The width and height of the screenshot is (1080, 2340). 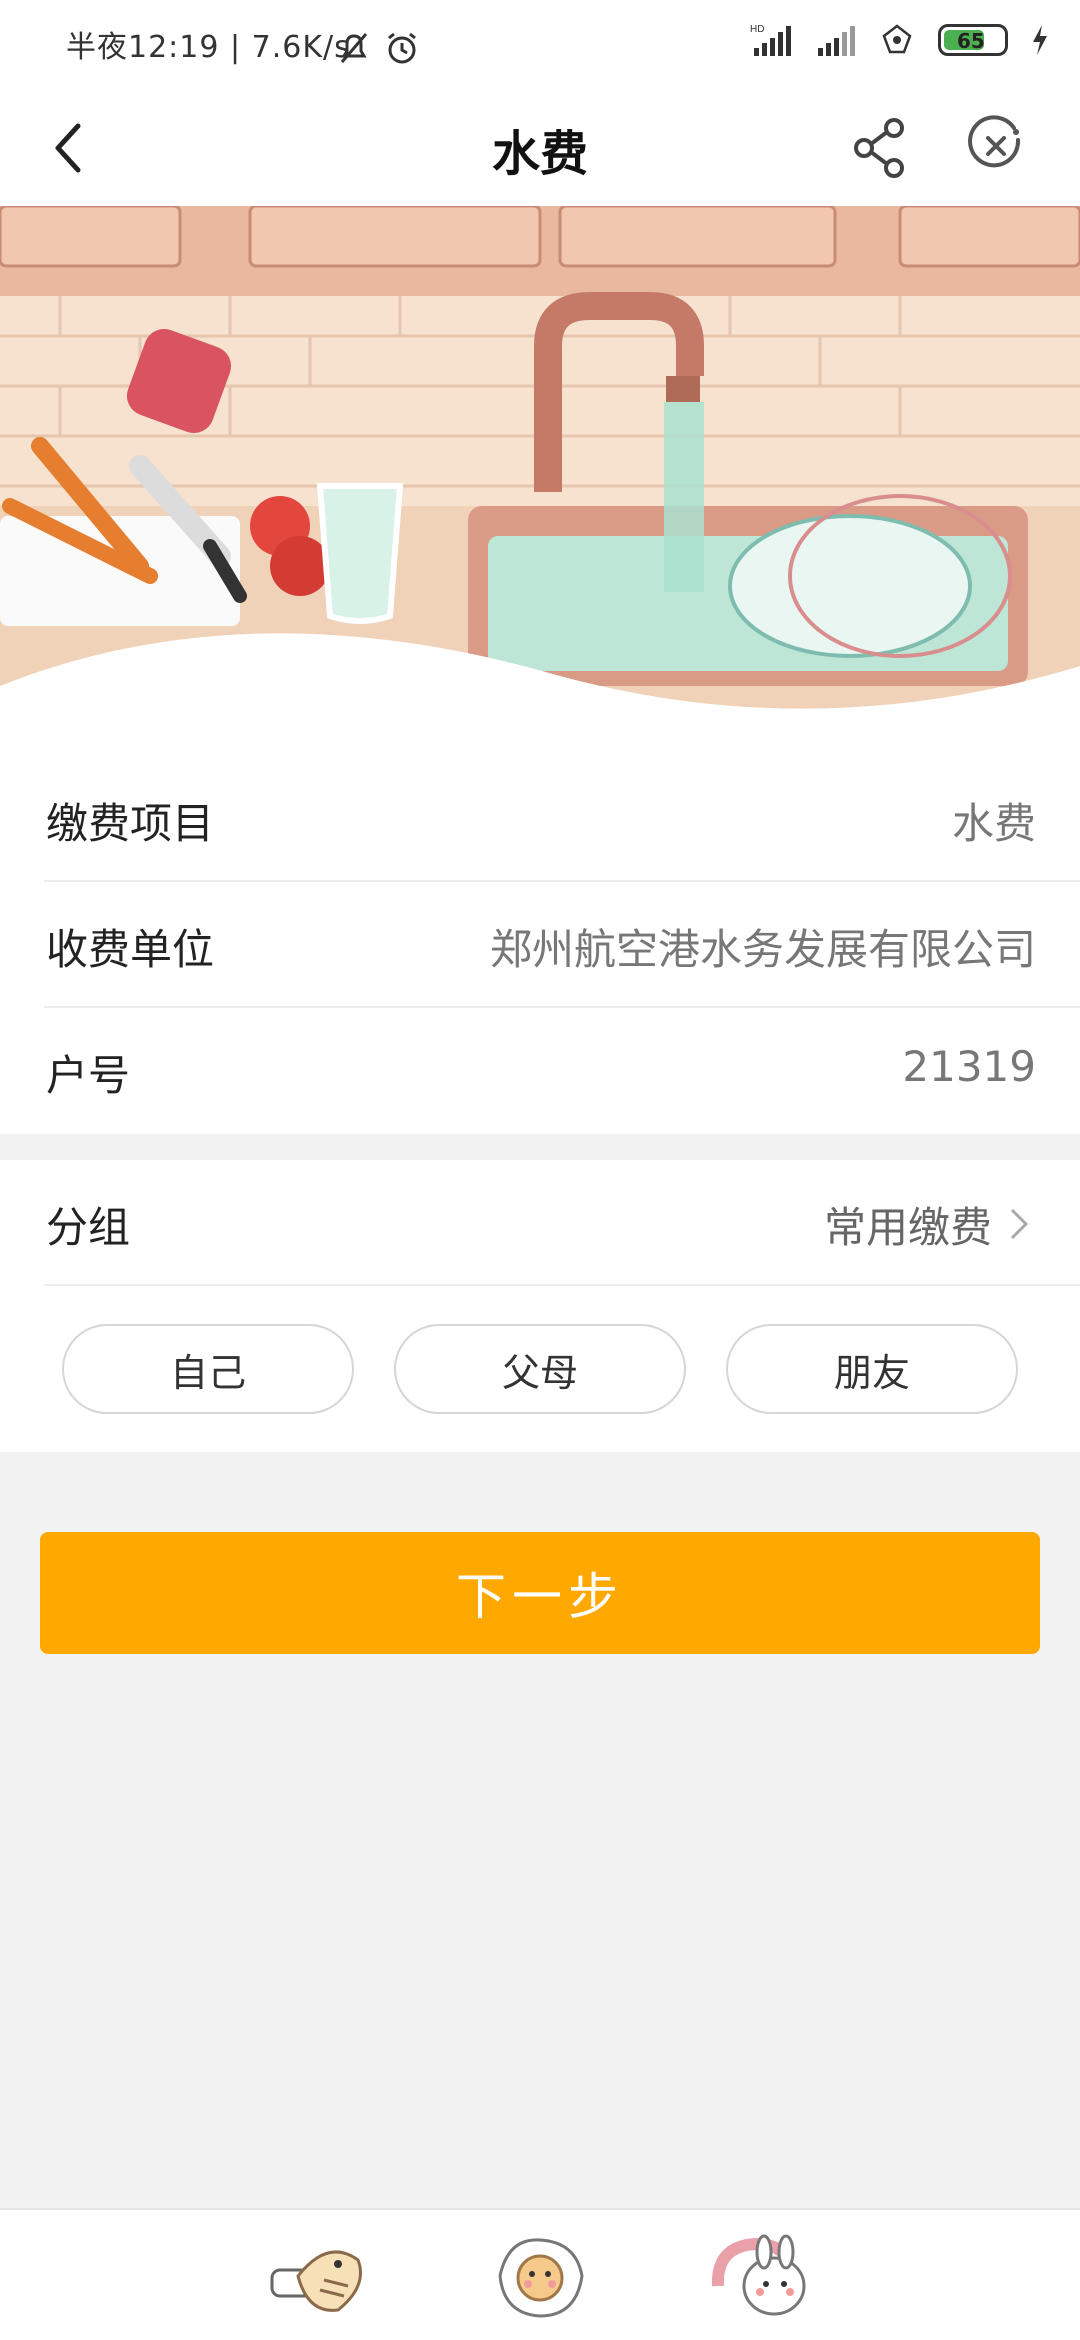 I want to click on svg-text: HD, so click(x=757, y=29).